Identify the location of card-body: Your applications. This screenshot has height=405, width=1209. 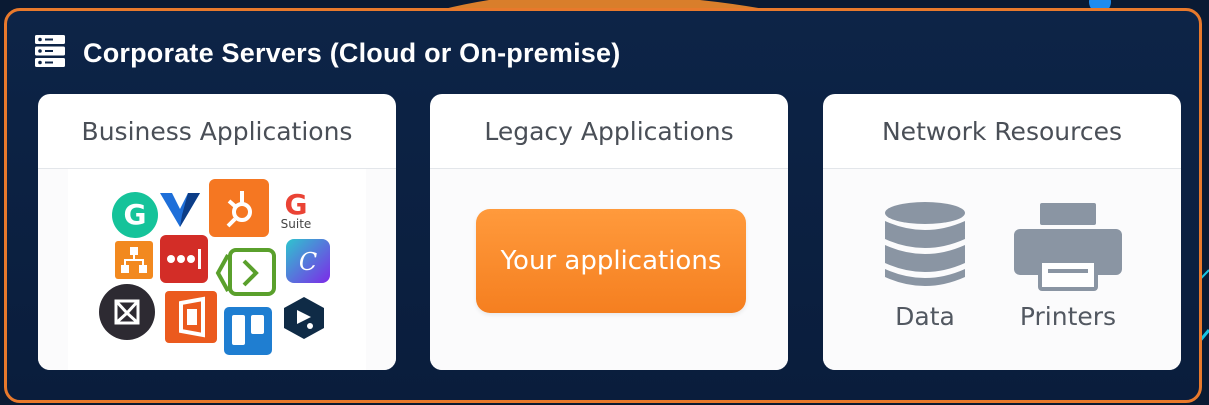
(609, 269).